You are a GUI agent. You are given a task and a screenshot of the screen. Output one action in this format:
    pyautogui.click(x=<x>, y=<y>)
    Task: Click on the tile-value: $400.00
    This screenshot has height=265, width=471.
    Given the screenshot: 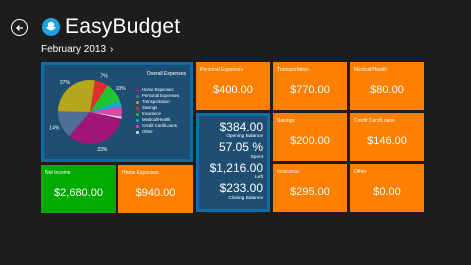 What is the action you would take?
    pyautogui.click(x=233, y=90)
    